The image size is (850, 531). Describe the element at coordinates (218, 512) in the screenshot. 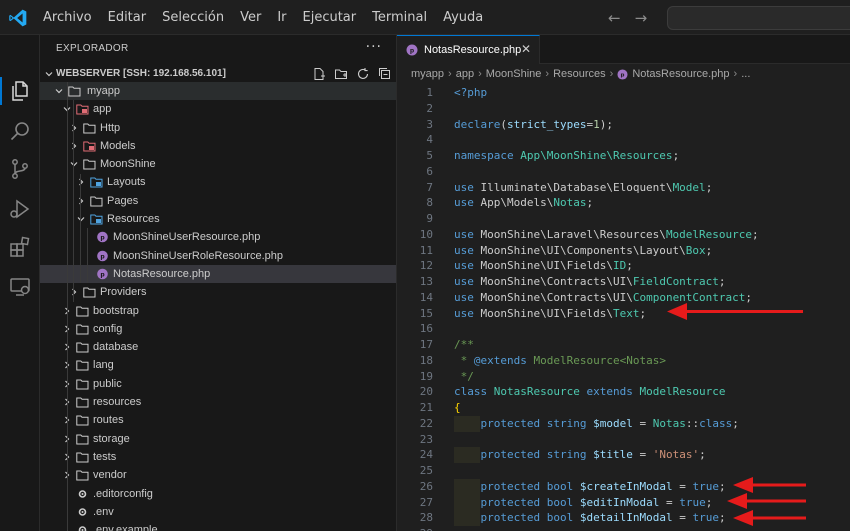

I see `file-item-env: .env` at that location.